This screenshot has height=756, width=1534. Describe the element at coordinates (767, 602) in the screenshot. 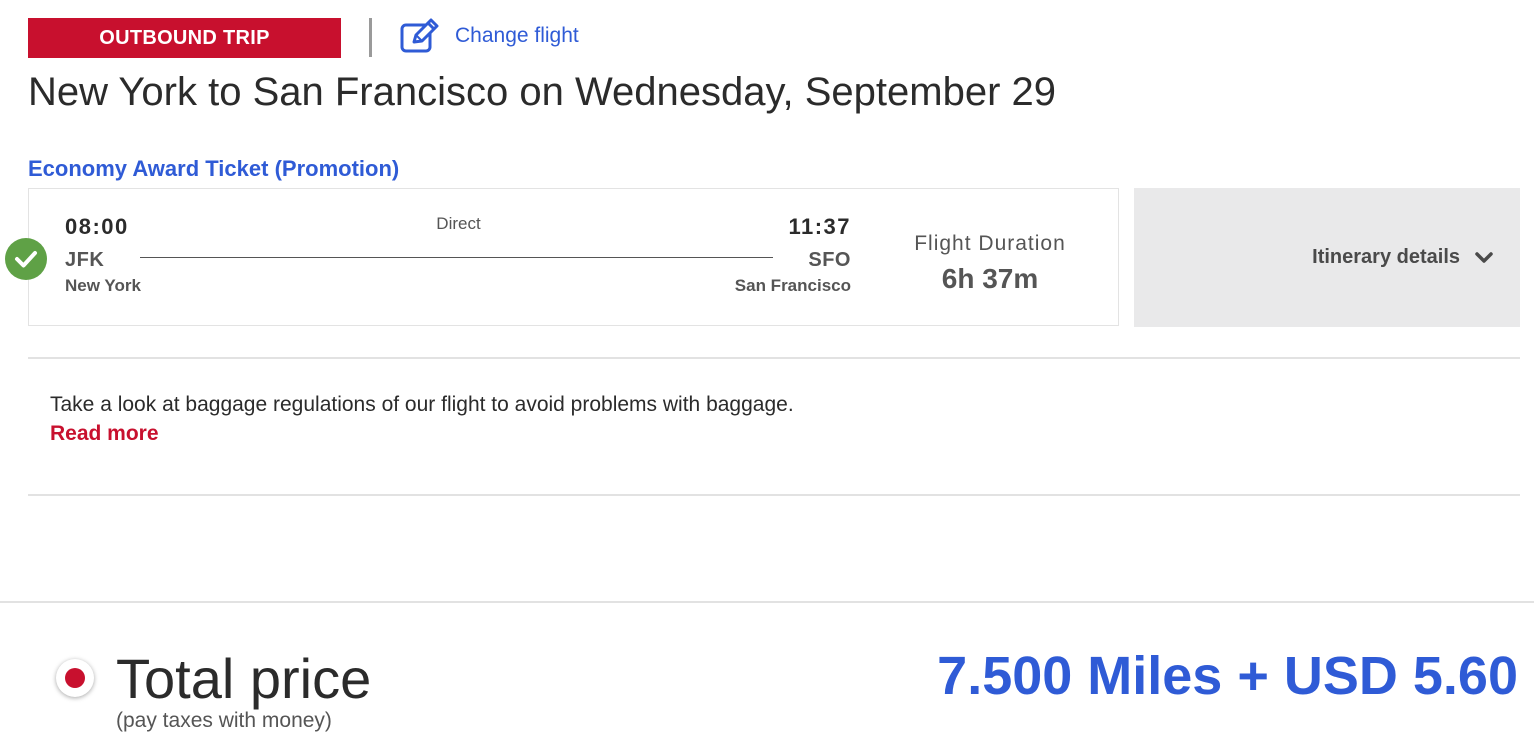

I see `price-divider` at that location.